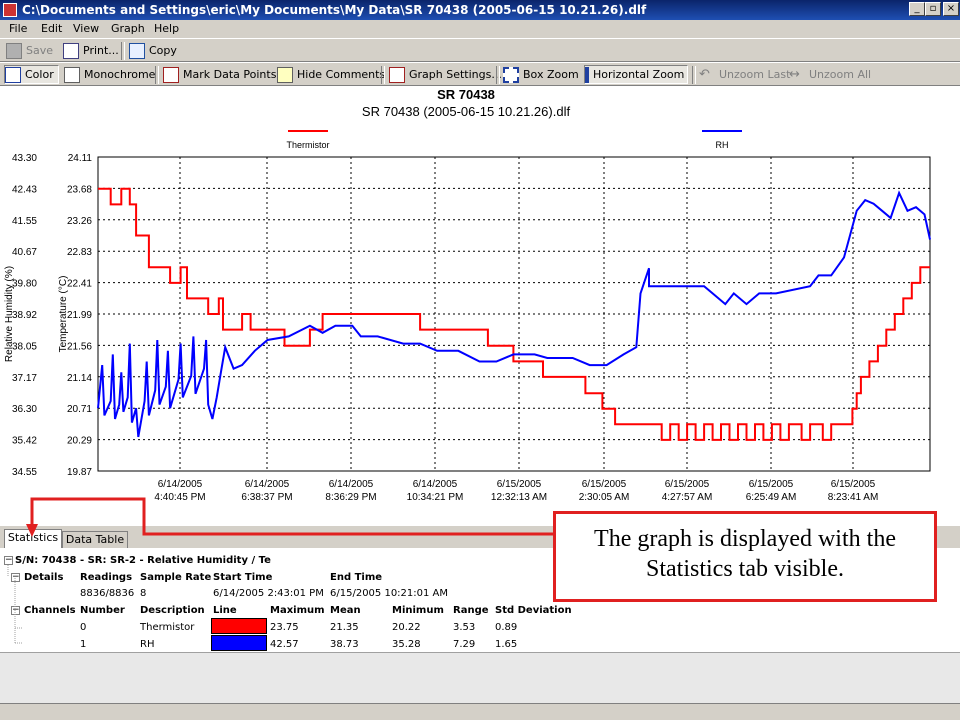 The width and height of the screenshot is (960, 720). What do you see at coordinates (639, 74) in the screenshot?
I see `horizontal-zoom-label: Horizontal Zoom` at bounding box center [639, 74].